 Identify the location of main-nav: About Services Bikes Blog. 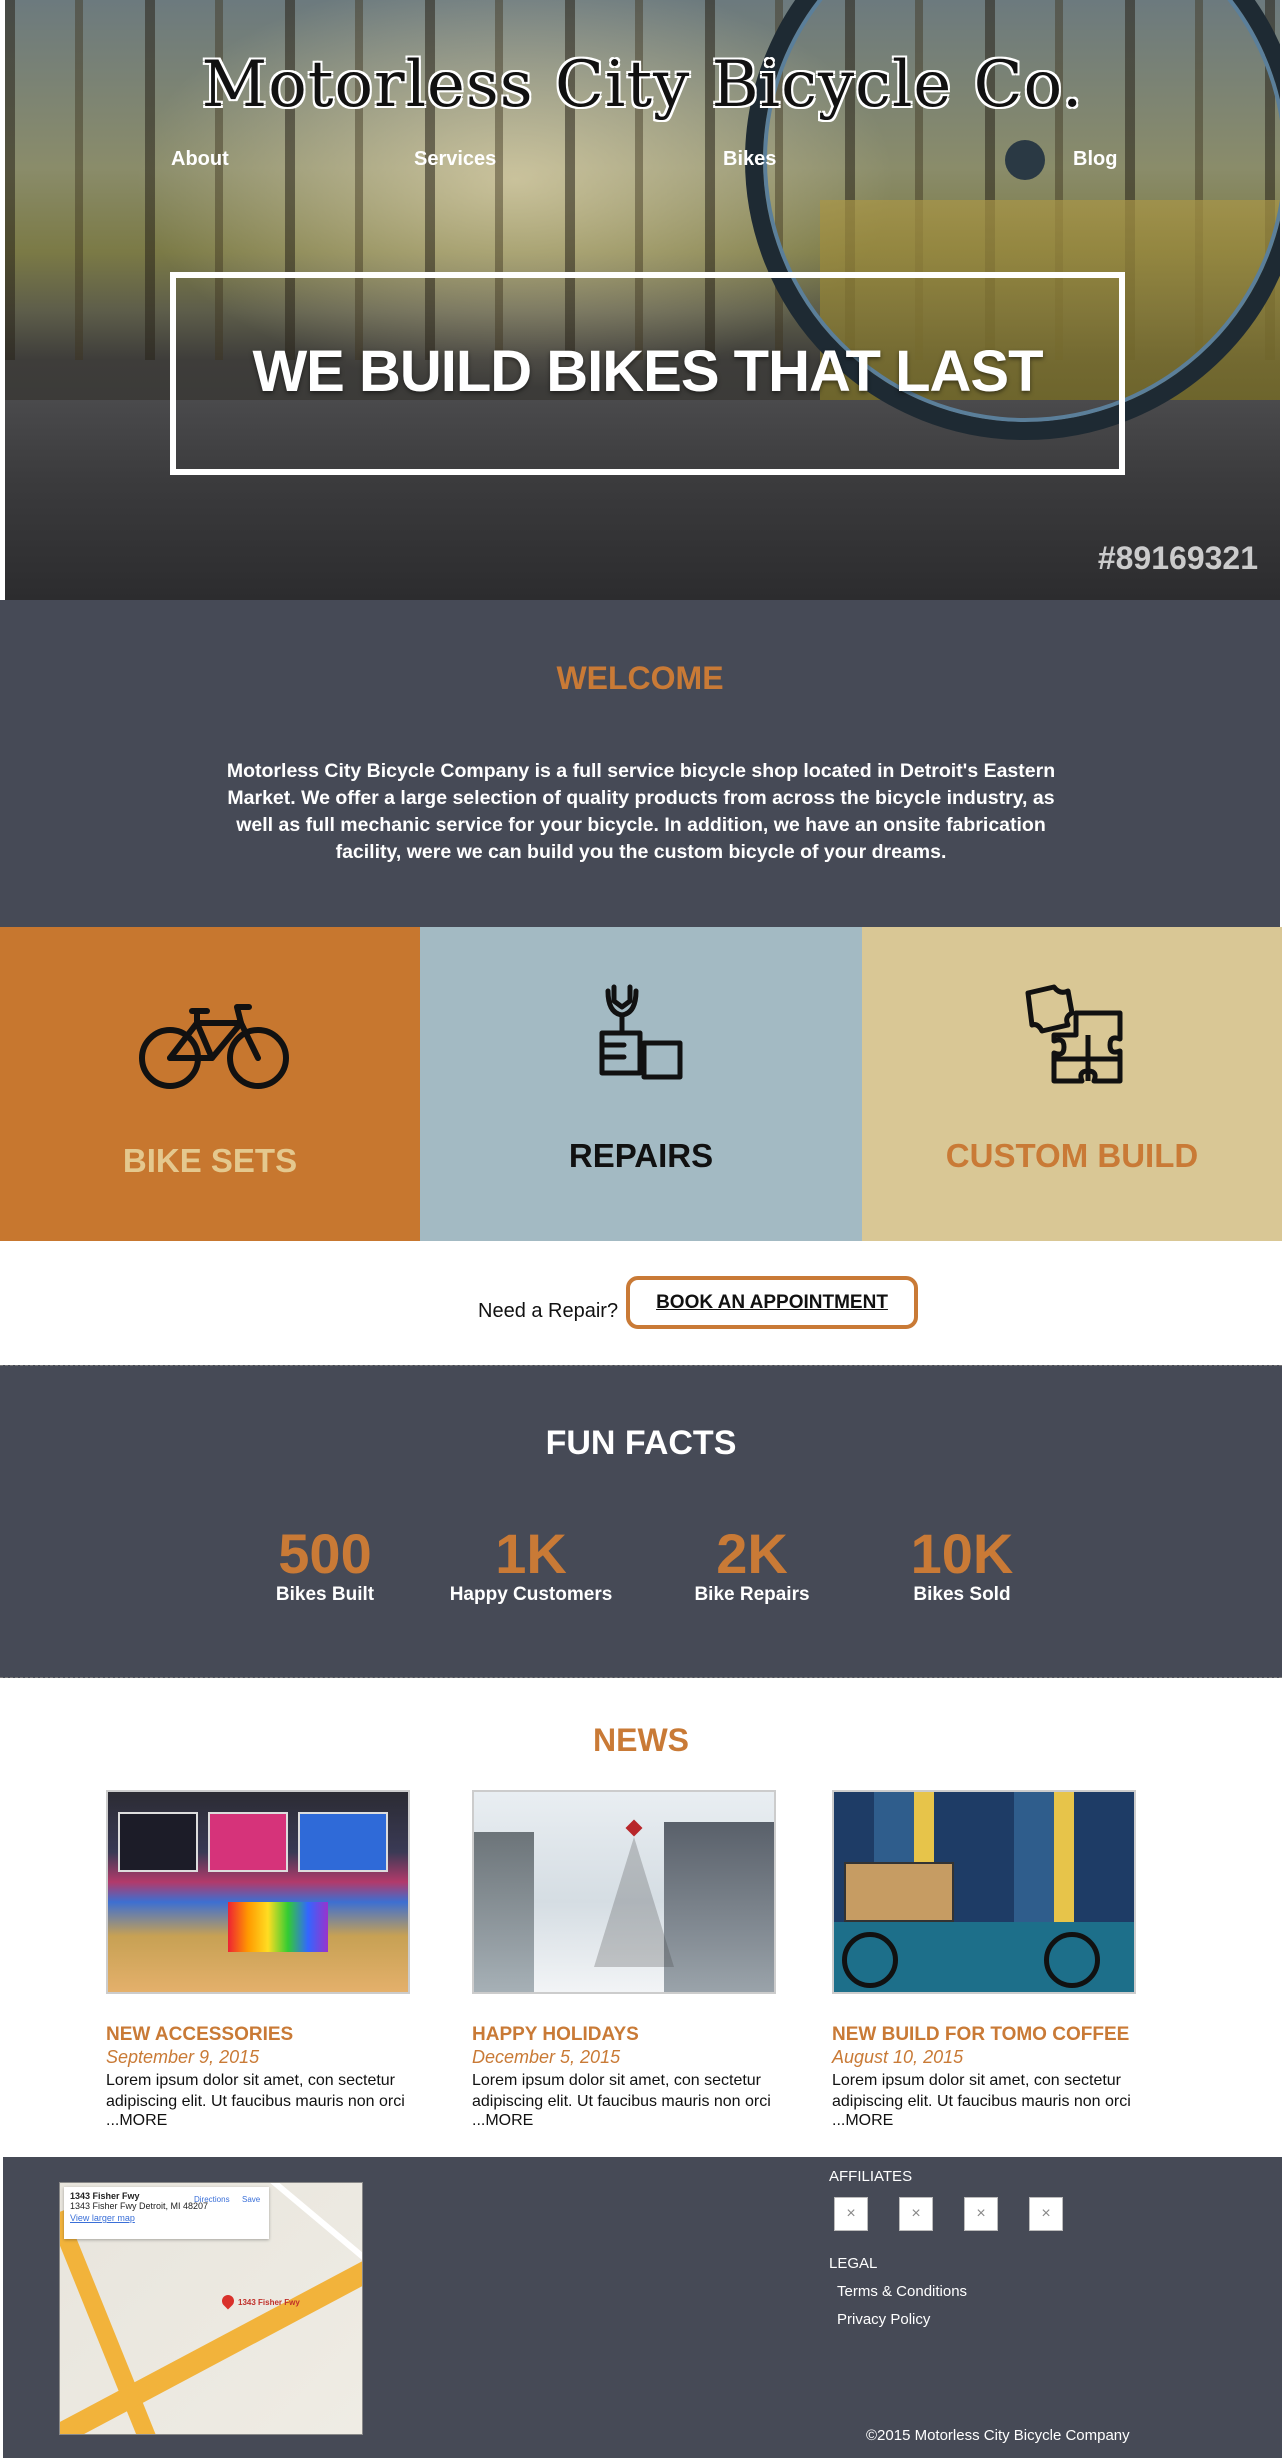
(642, 163).